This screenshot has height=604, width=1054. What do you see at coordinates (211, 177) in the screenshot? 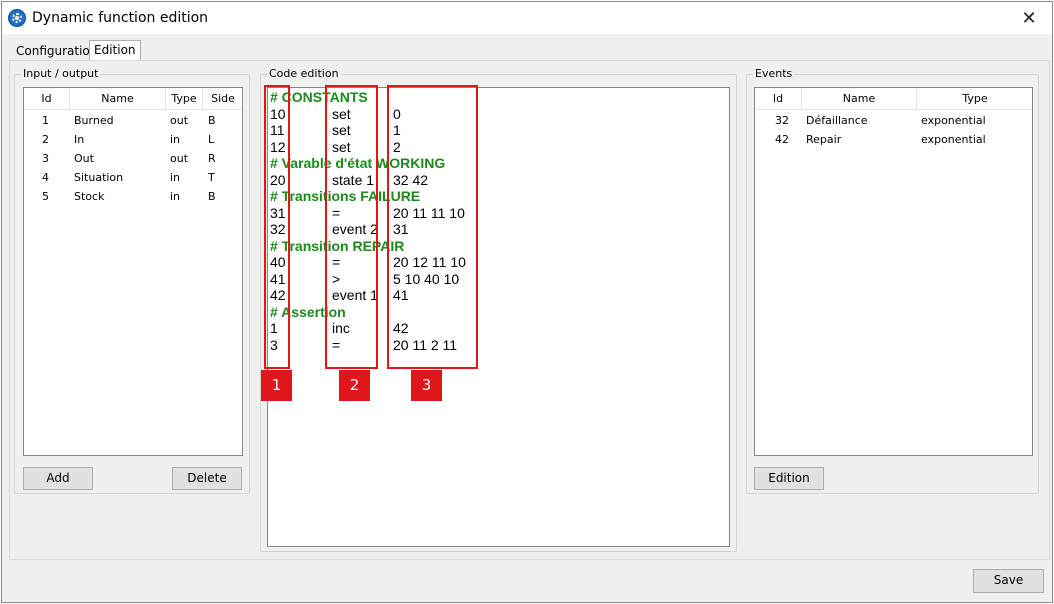
I see `io-cell-side: T` at bounding box center [211, 177].